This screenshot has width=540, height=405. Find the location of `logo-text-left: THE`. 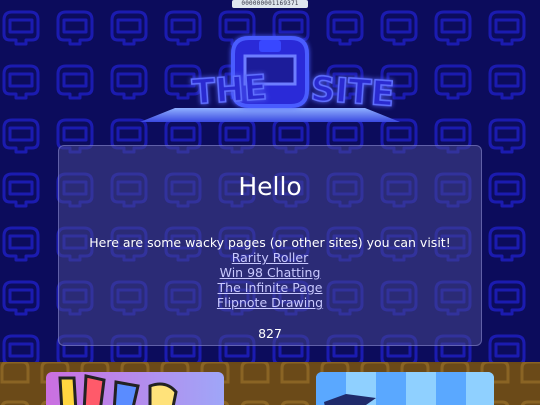

logo-text-left: THE is located at coordinates (229, 90).